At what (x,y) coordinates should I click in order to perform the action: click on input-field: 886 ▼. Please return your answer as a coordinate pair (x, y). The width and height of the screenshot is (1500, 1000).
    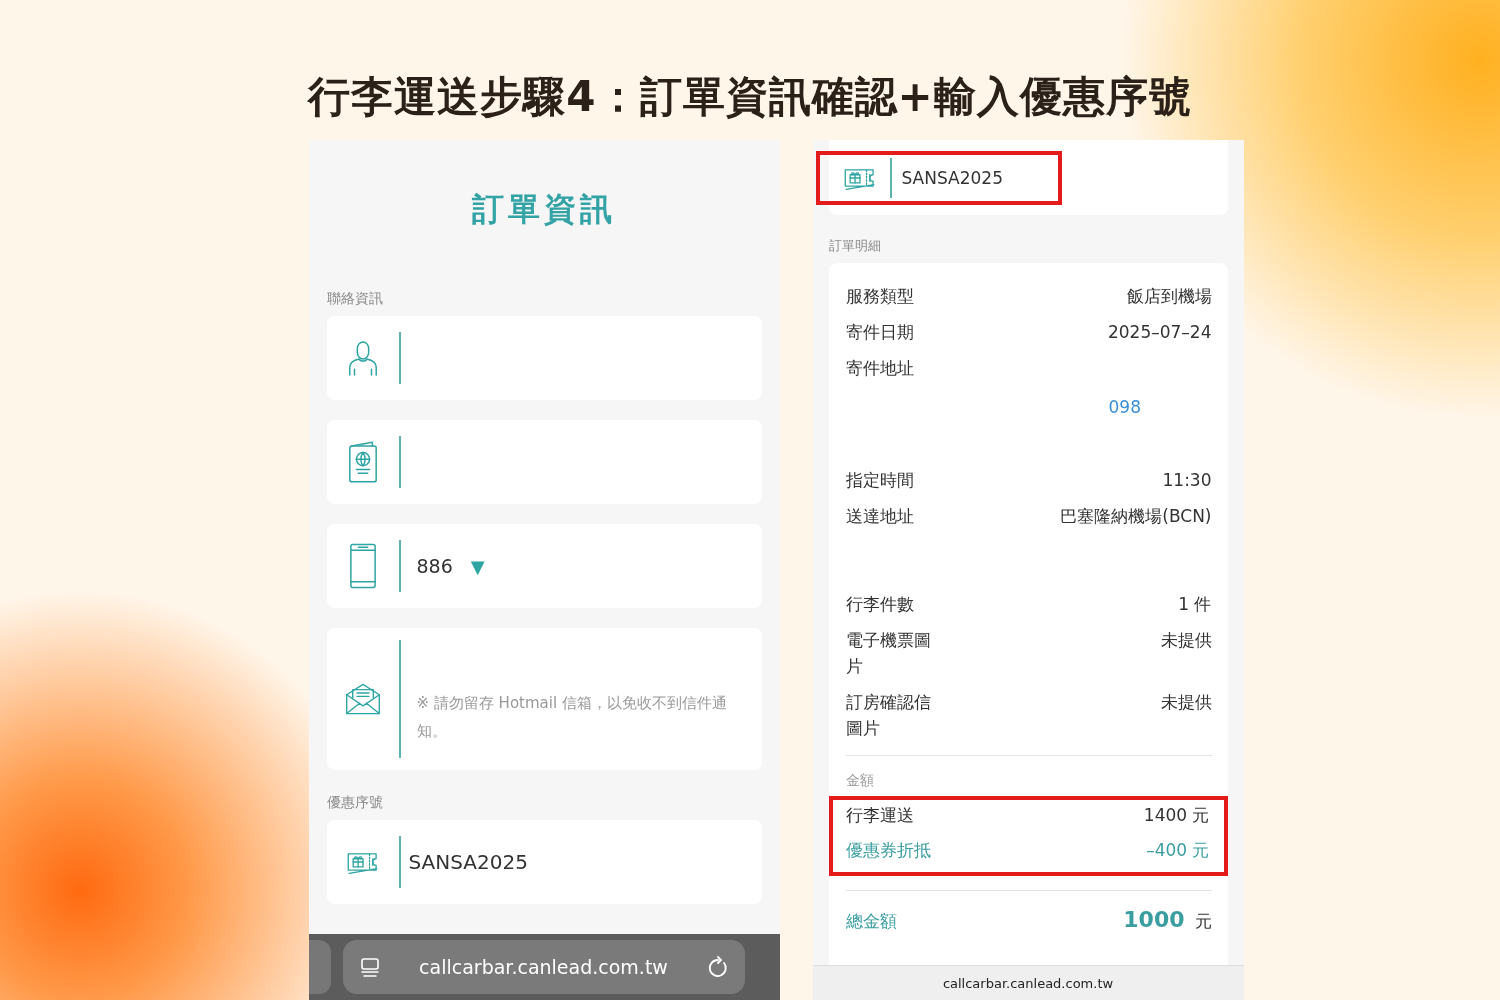
    Looking at the image, I should click on (544, 566).